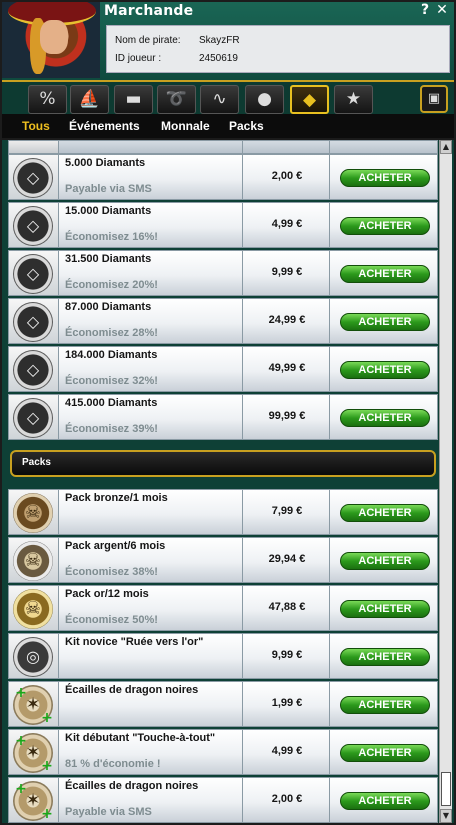 This screenshot has width=456, height=825. Describe the element at coordinates (36, 462) in the screenshot. I see `section-header-label: Packs` at that location.